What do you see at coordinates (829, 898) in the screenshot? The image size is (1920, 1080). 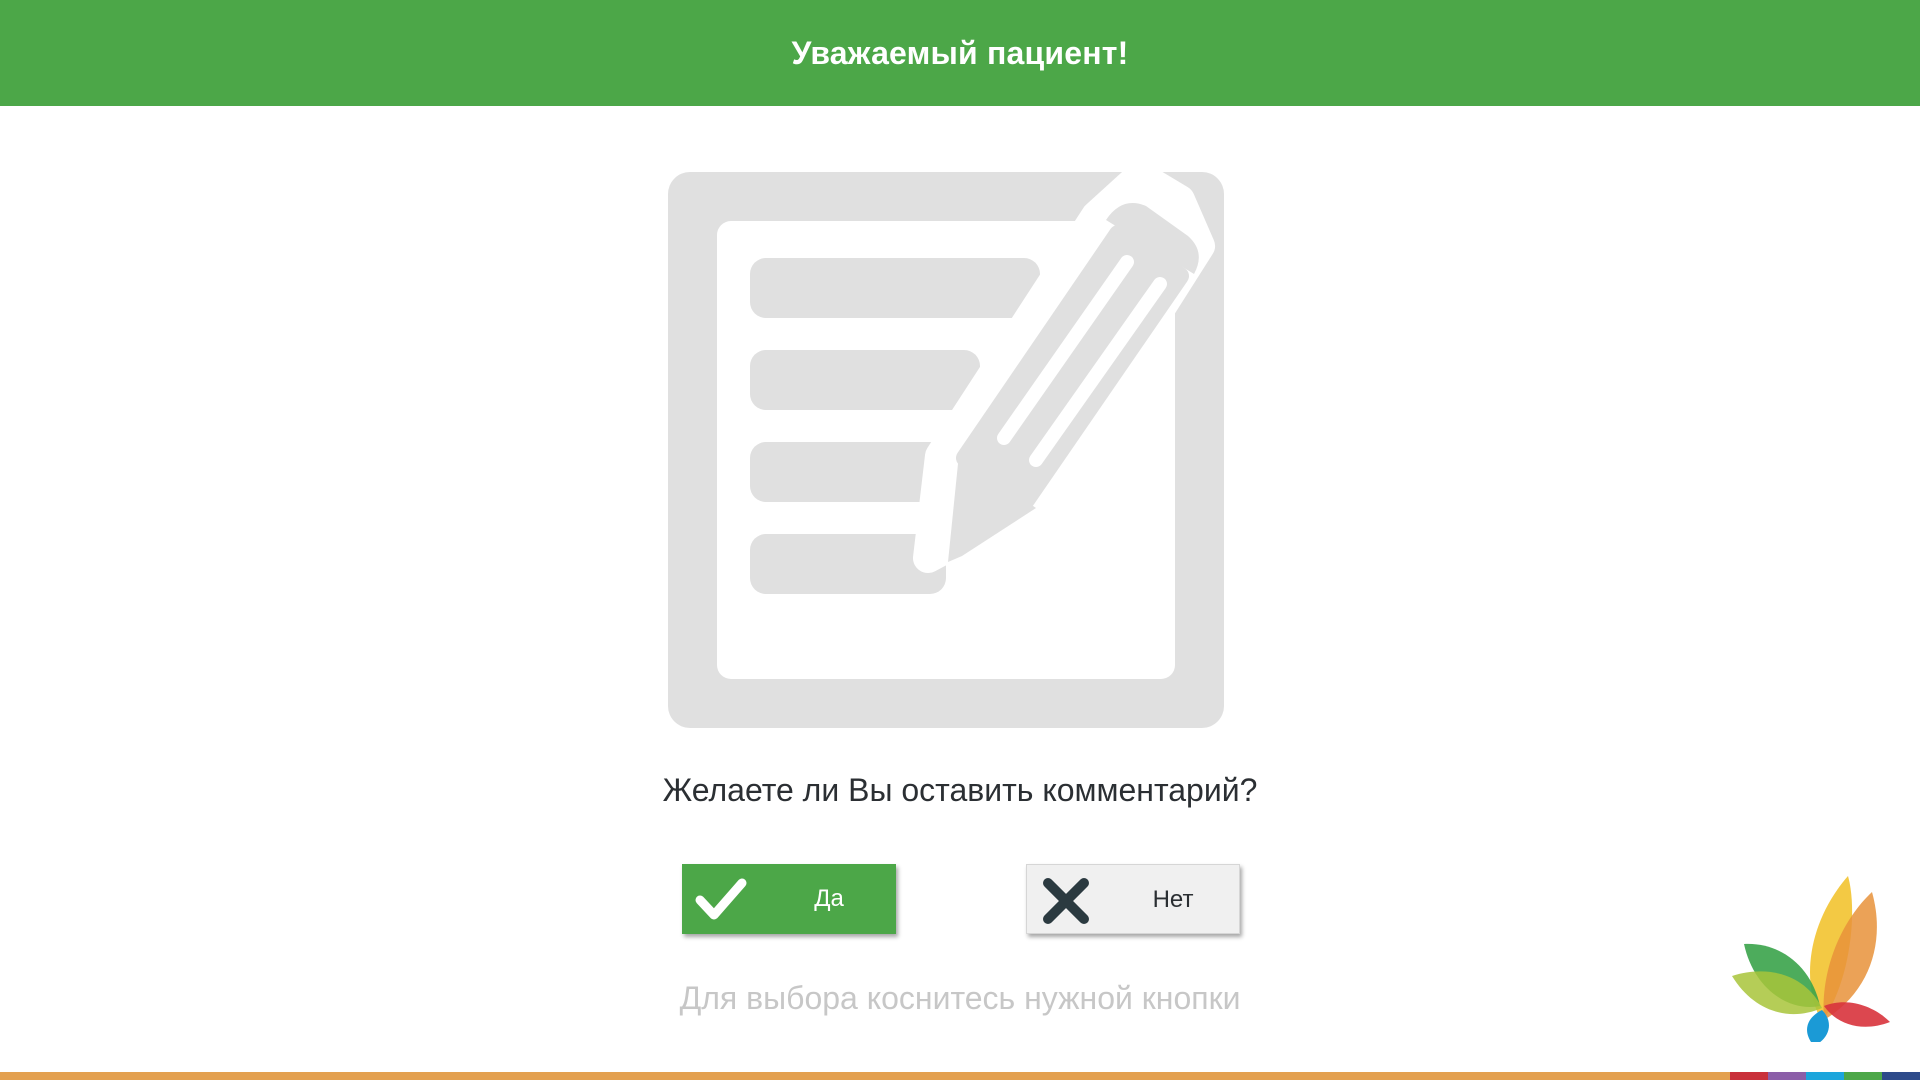 I see `yes-button-label: Да` at bounding box center [829, 898].